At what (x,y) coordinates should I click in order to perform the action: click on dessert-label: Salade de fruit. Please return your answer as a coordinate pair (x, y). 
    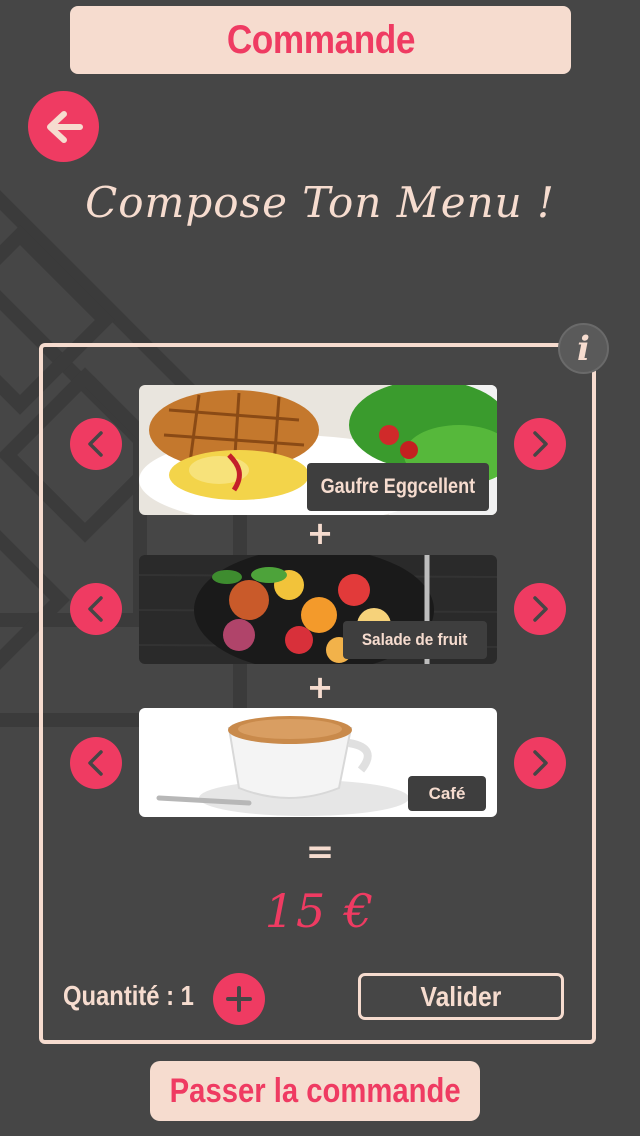
    Looking at the image, I should click on (415, 640).